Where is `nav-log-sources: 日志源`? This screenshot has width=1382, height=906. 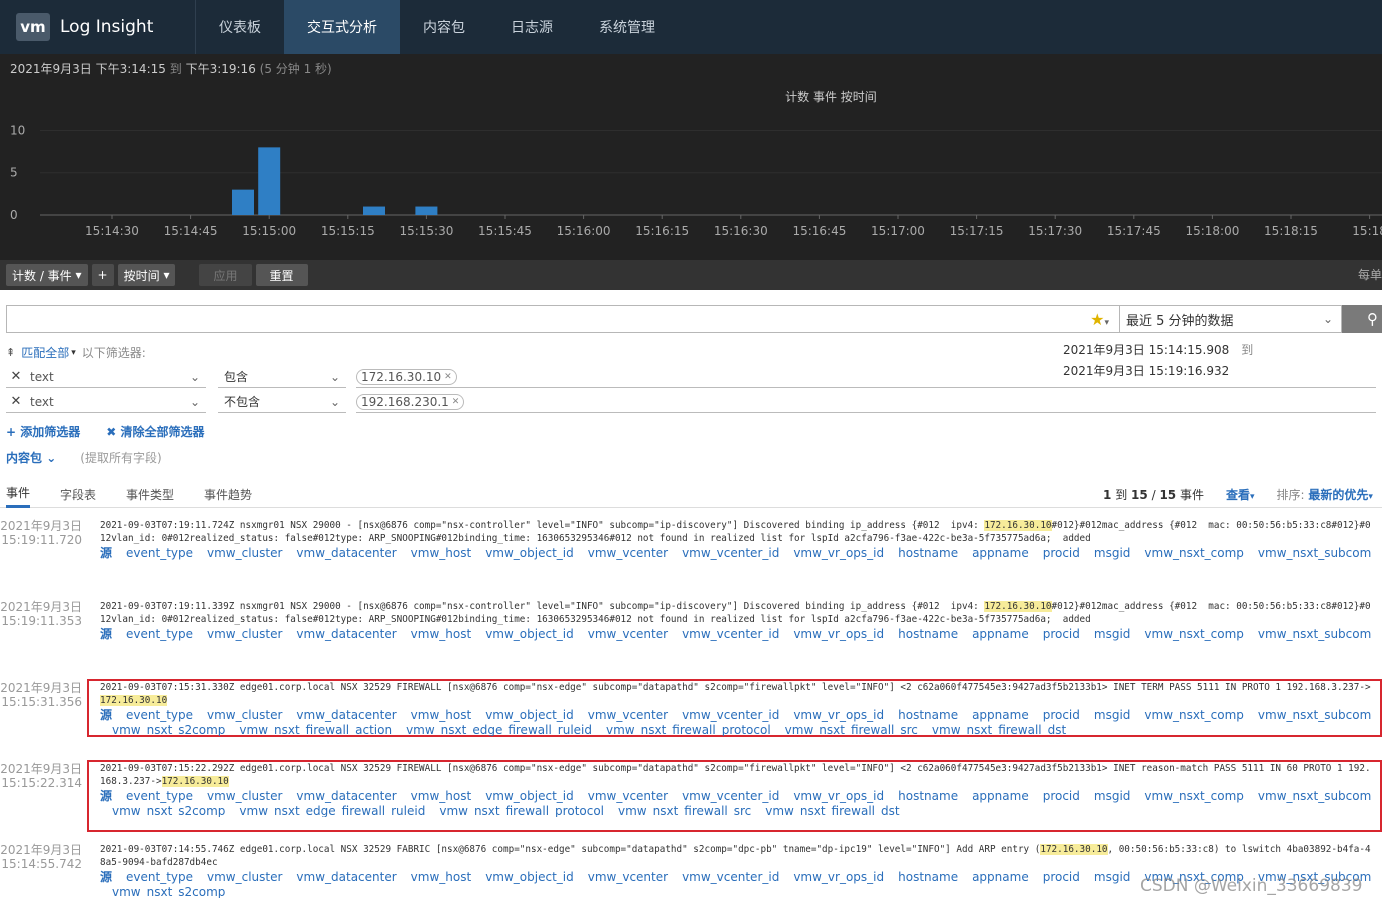
nav-log-sources: 日志源 is located at coordinates (532, 27).